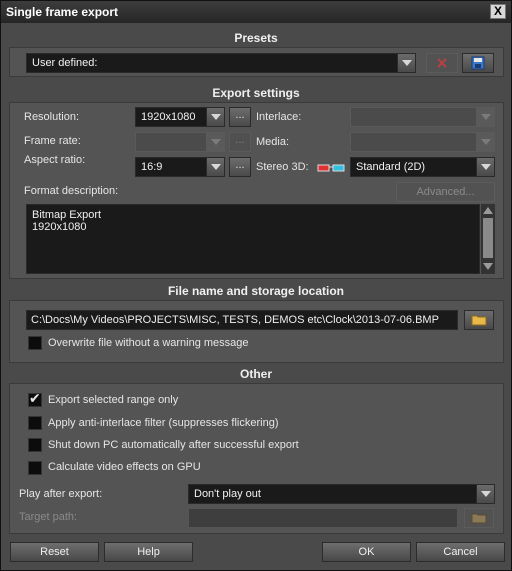 The width and height of the screenshot is (512, 571). I want to click on export-range-label: Export selected range only, so click(113, 400).